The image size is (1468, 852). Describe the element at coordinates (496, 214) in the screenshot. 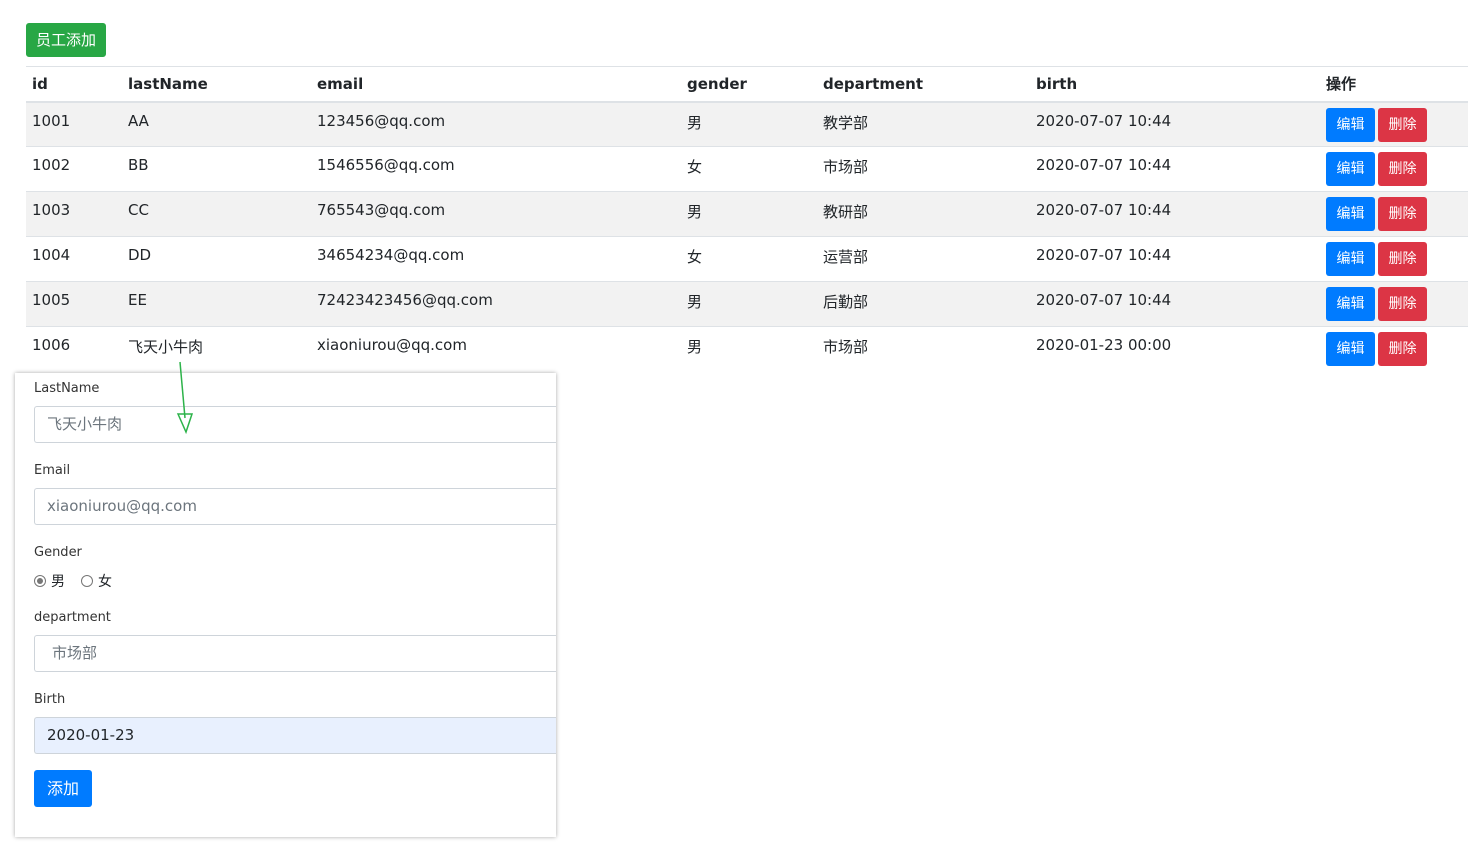

I see `cell-email: 765543@qq.com` at that location.